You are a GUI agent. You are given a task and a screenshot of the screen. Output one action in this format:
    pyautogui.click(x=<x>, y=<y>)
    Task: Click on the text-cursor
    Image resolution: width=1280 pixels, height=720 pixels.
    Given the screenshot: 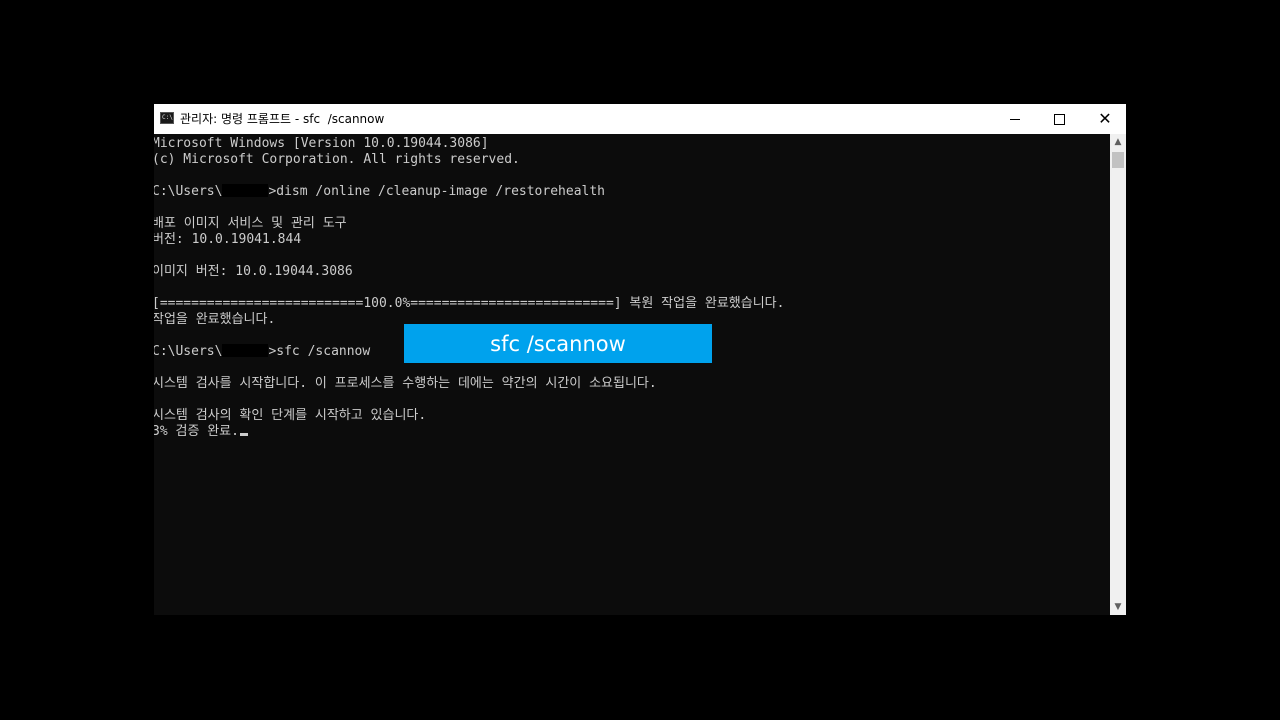 What is the action you would take?
    pyautogui.click(x=243, y=434)
    